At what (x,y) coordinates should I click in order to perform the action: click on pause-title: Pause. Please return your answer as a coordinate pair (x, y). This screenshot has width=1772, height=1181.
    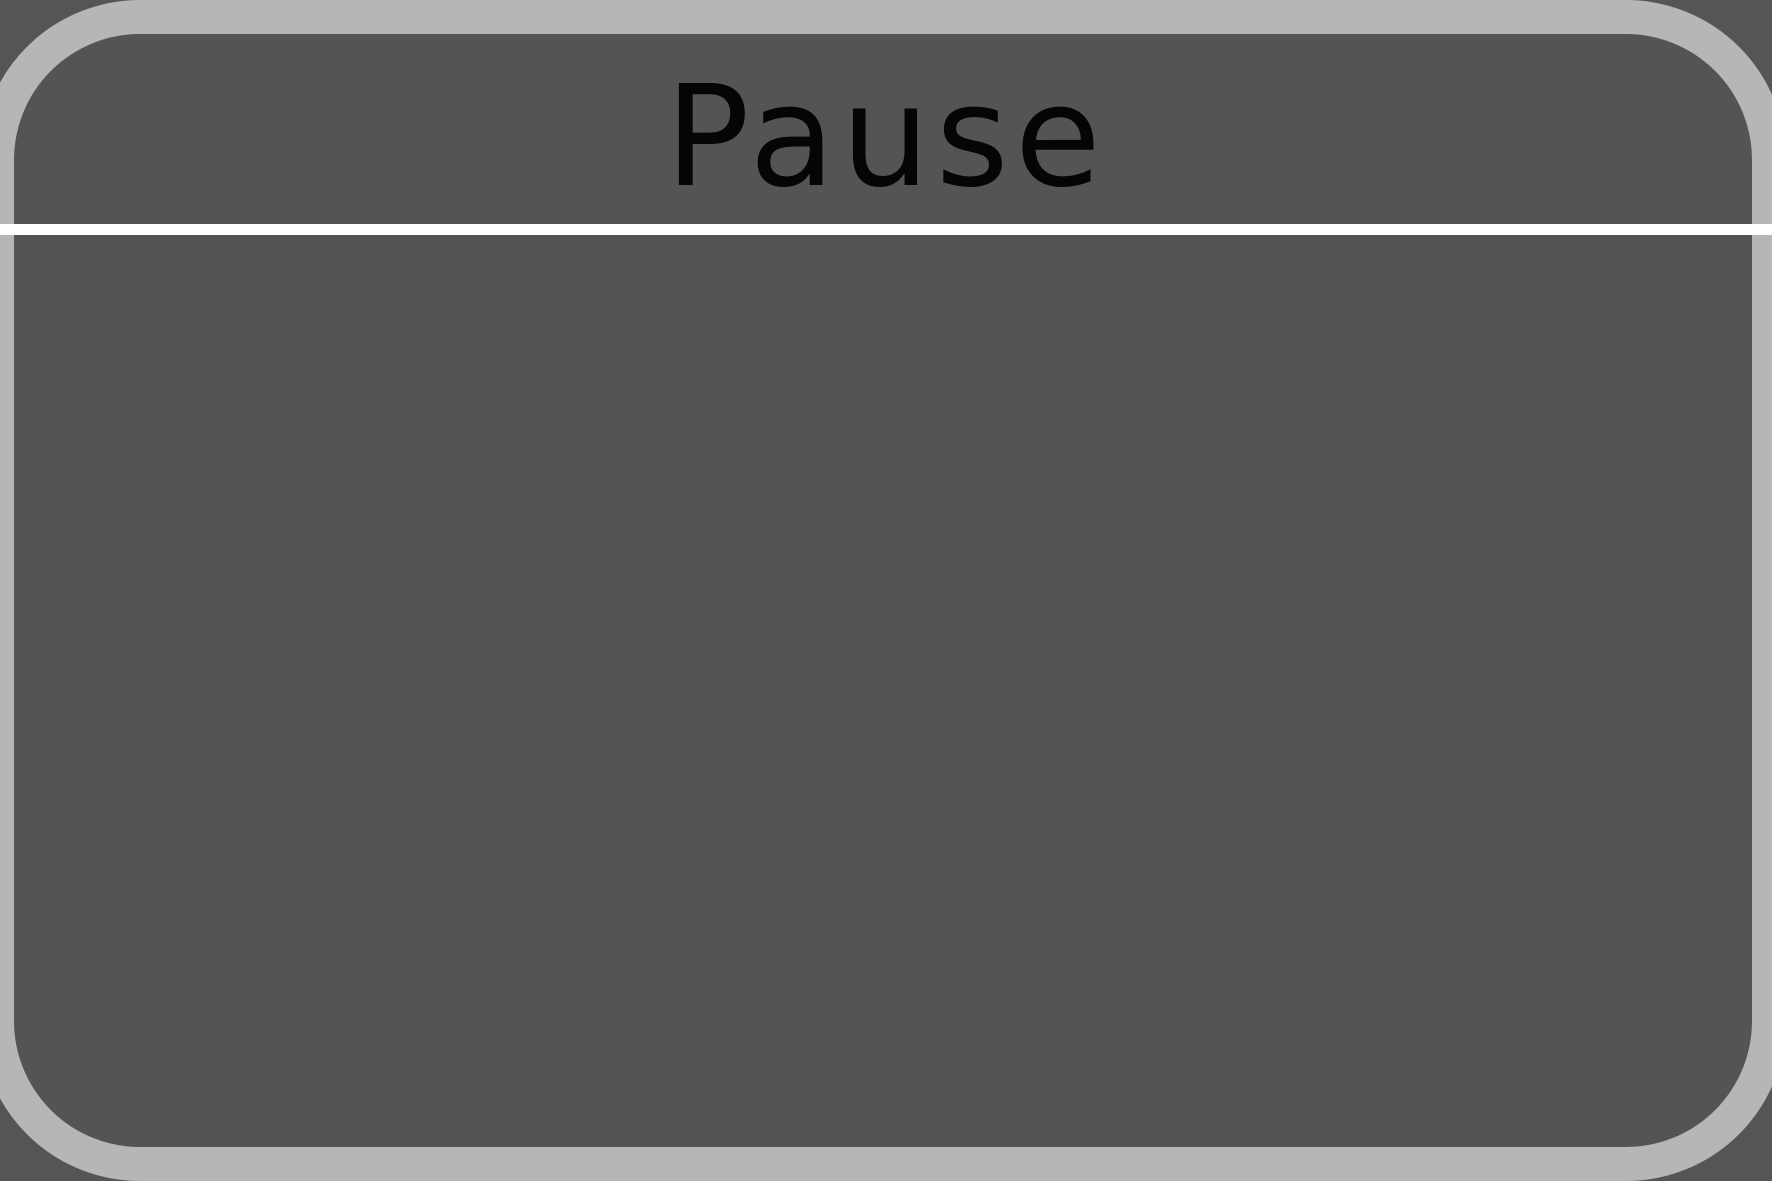
    Looking at the image, I should click on (886, 137).